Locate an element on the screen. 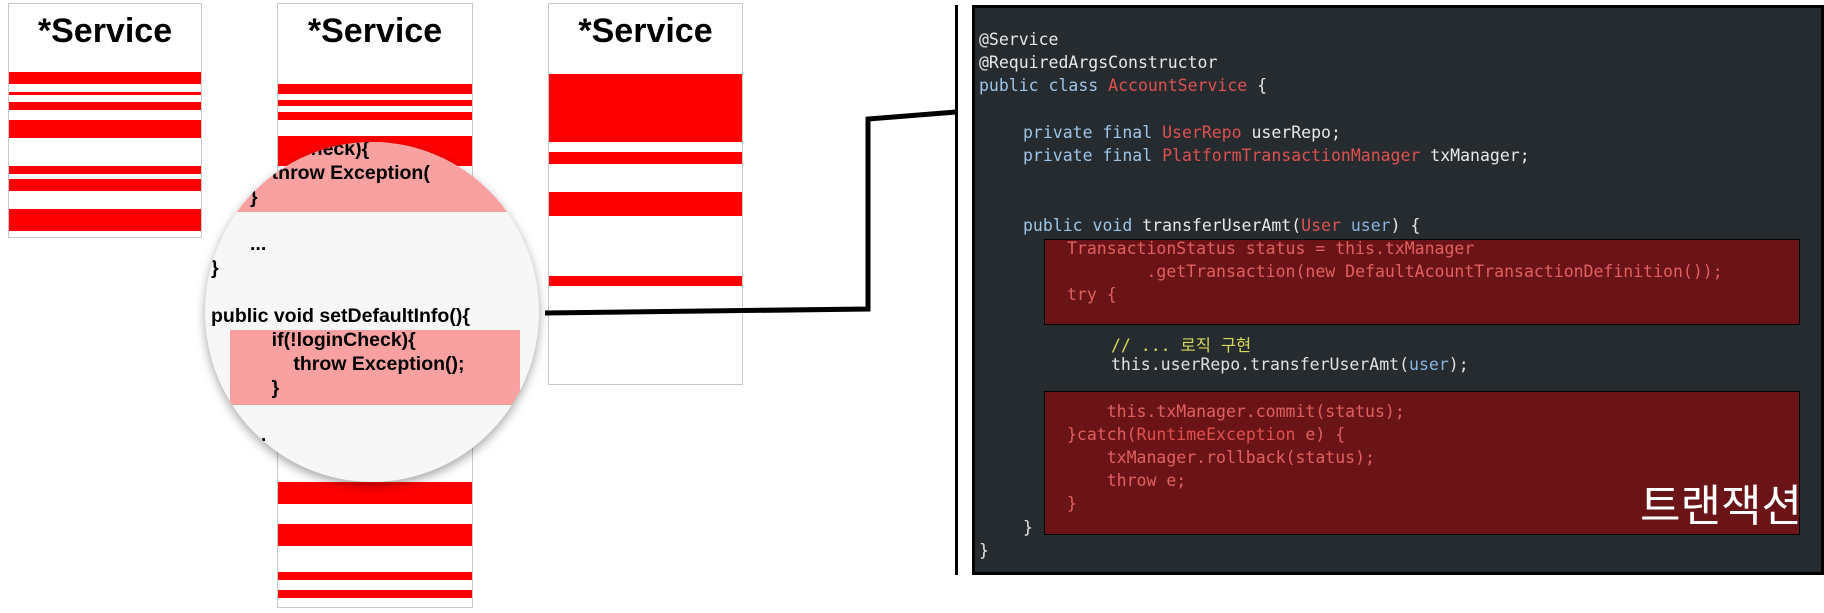  code-text: userRepo; is located at coordinates (1291, 132).